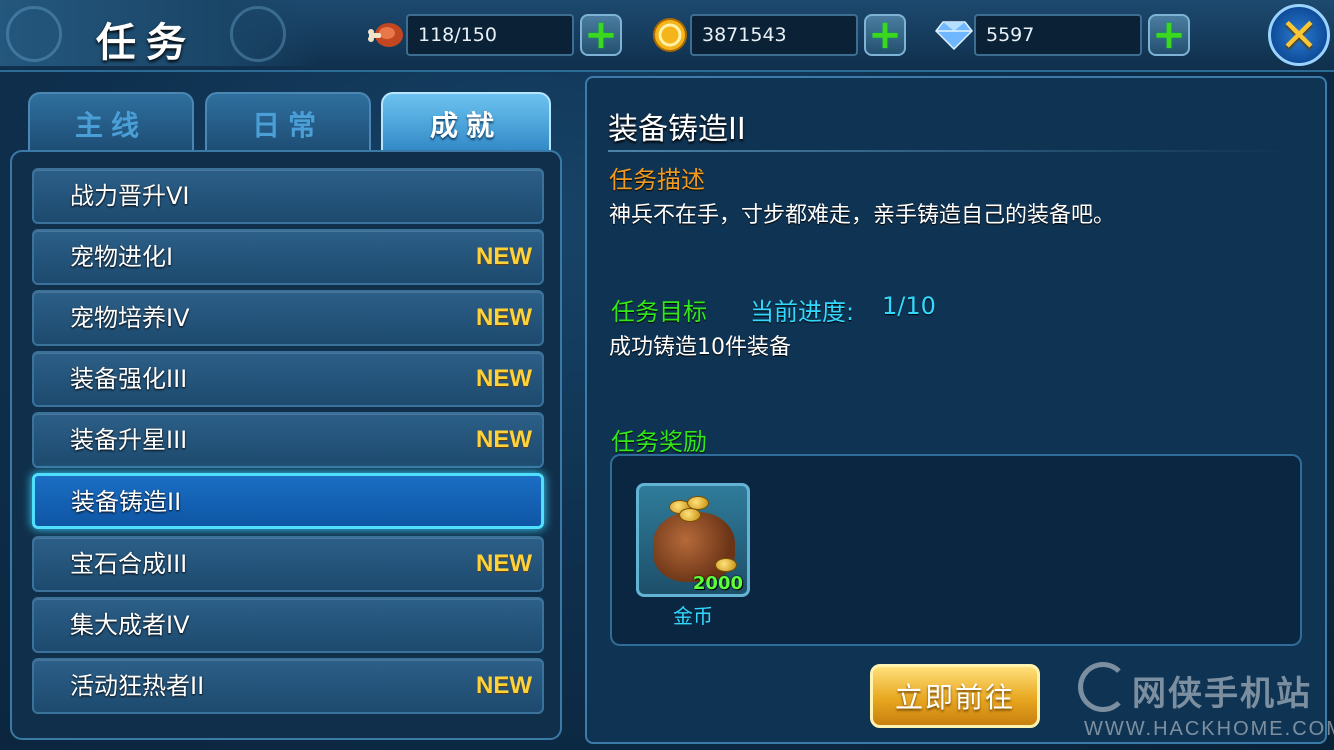 Image resolution: width=1334 pixels, height=750 pixels. What do you see at coordinates (288, 440) in the screenshot?
I see `quest-list-item: 装备升星III NEW` at bounding box center [288, 440].